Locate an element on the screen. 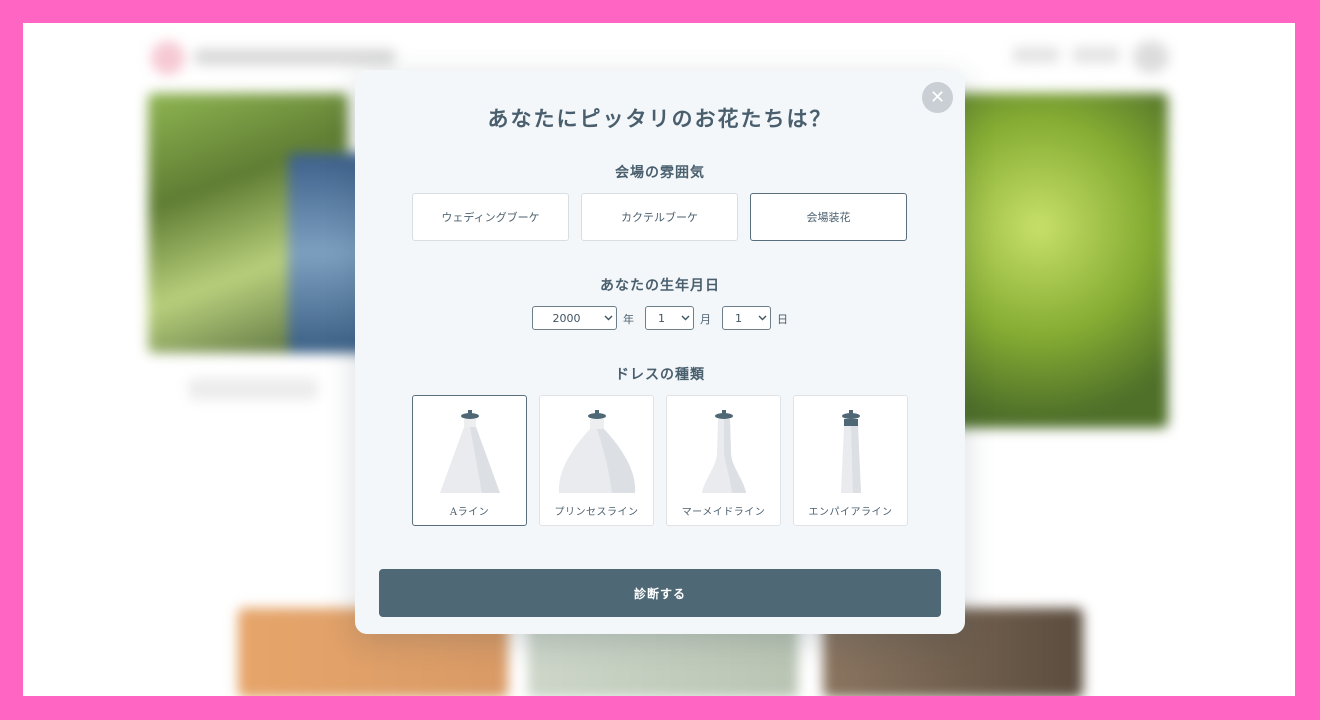 This screenshot has width=1320, height=720. dress-option-label: プリンセスライン is located at coordinates (596, 512).